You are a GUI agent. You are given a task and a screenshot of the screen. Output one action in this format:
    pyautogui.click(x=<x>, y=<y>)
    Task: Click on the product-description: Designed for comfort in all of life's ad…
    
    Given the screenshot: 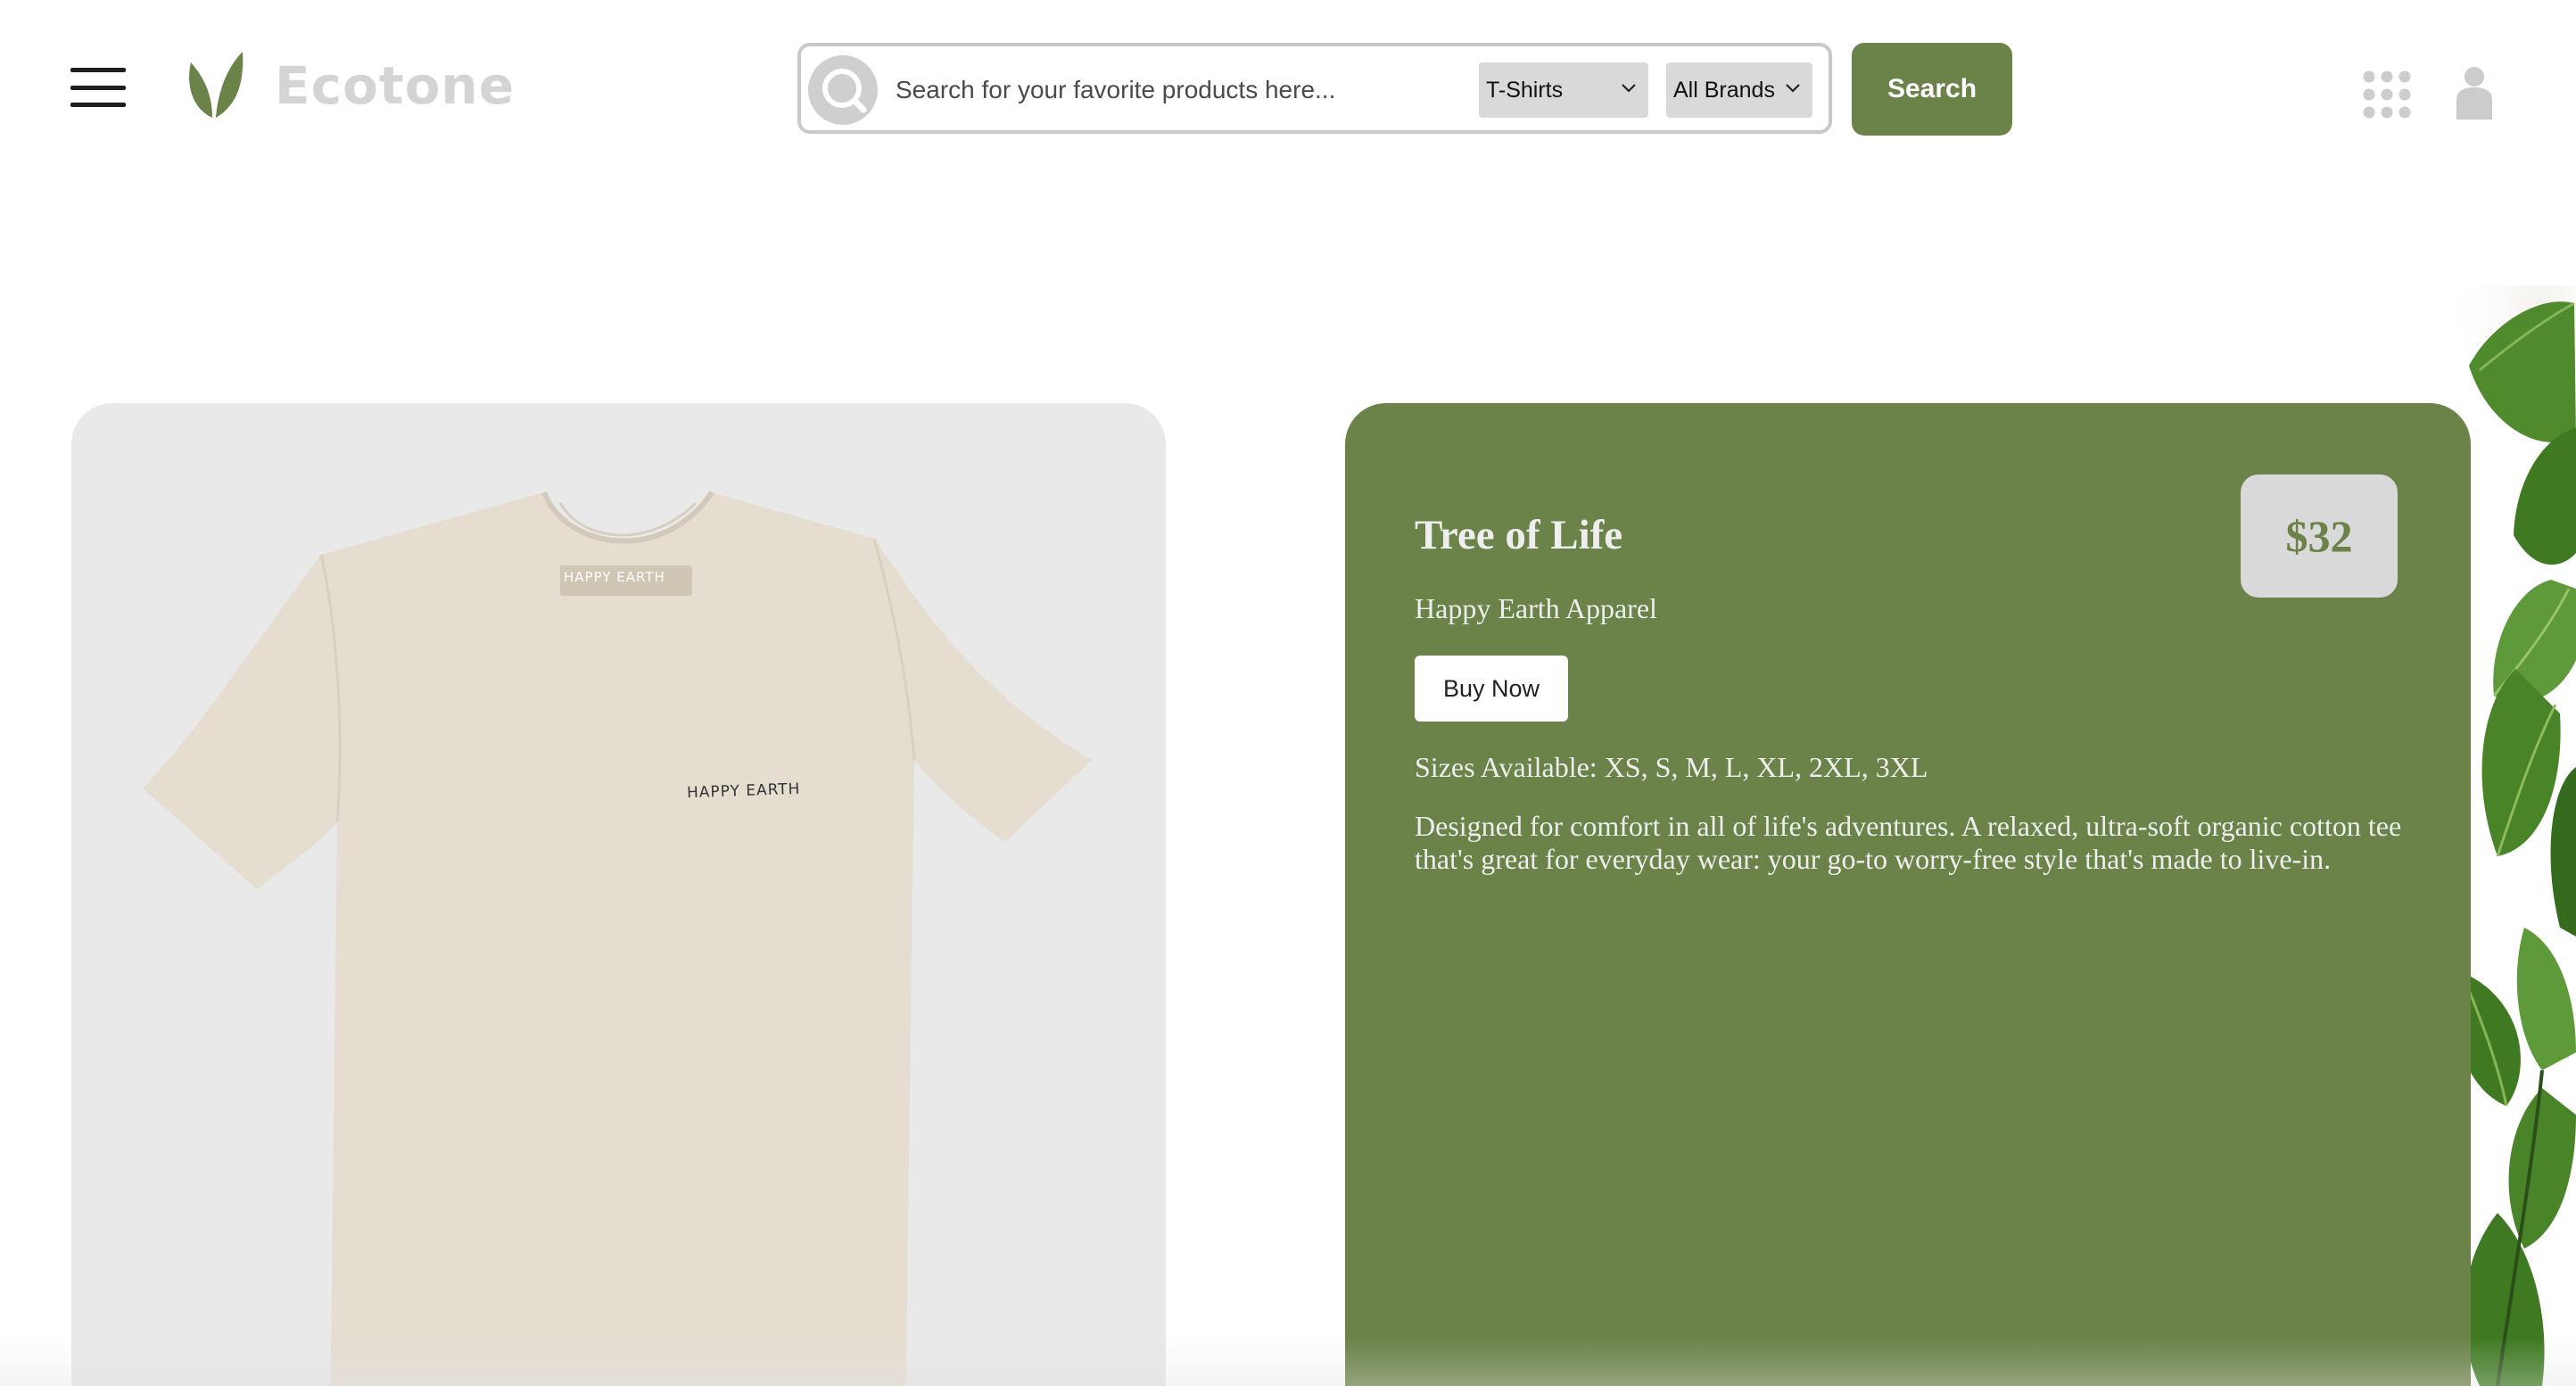 What is the action you would take?
    pyautogui.click(x=1909, y=842)
    